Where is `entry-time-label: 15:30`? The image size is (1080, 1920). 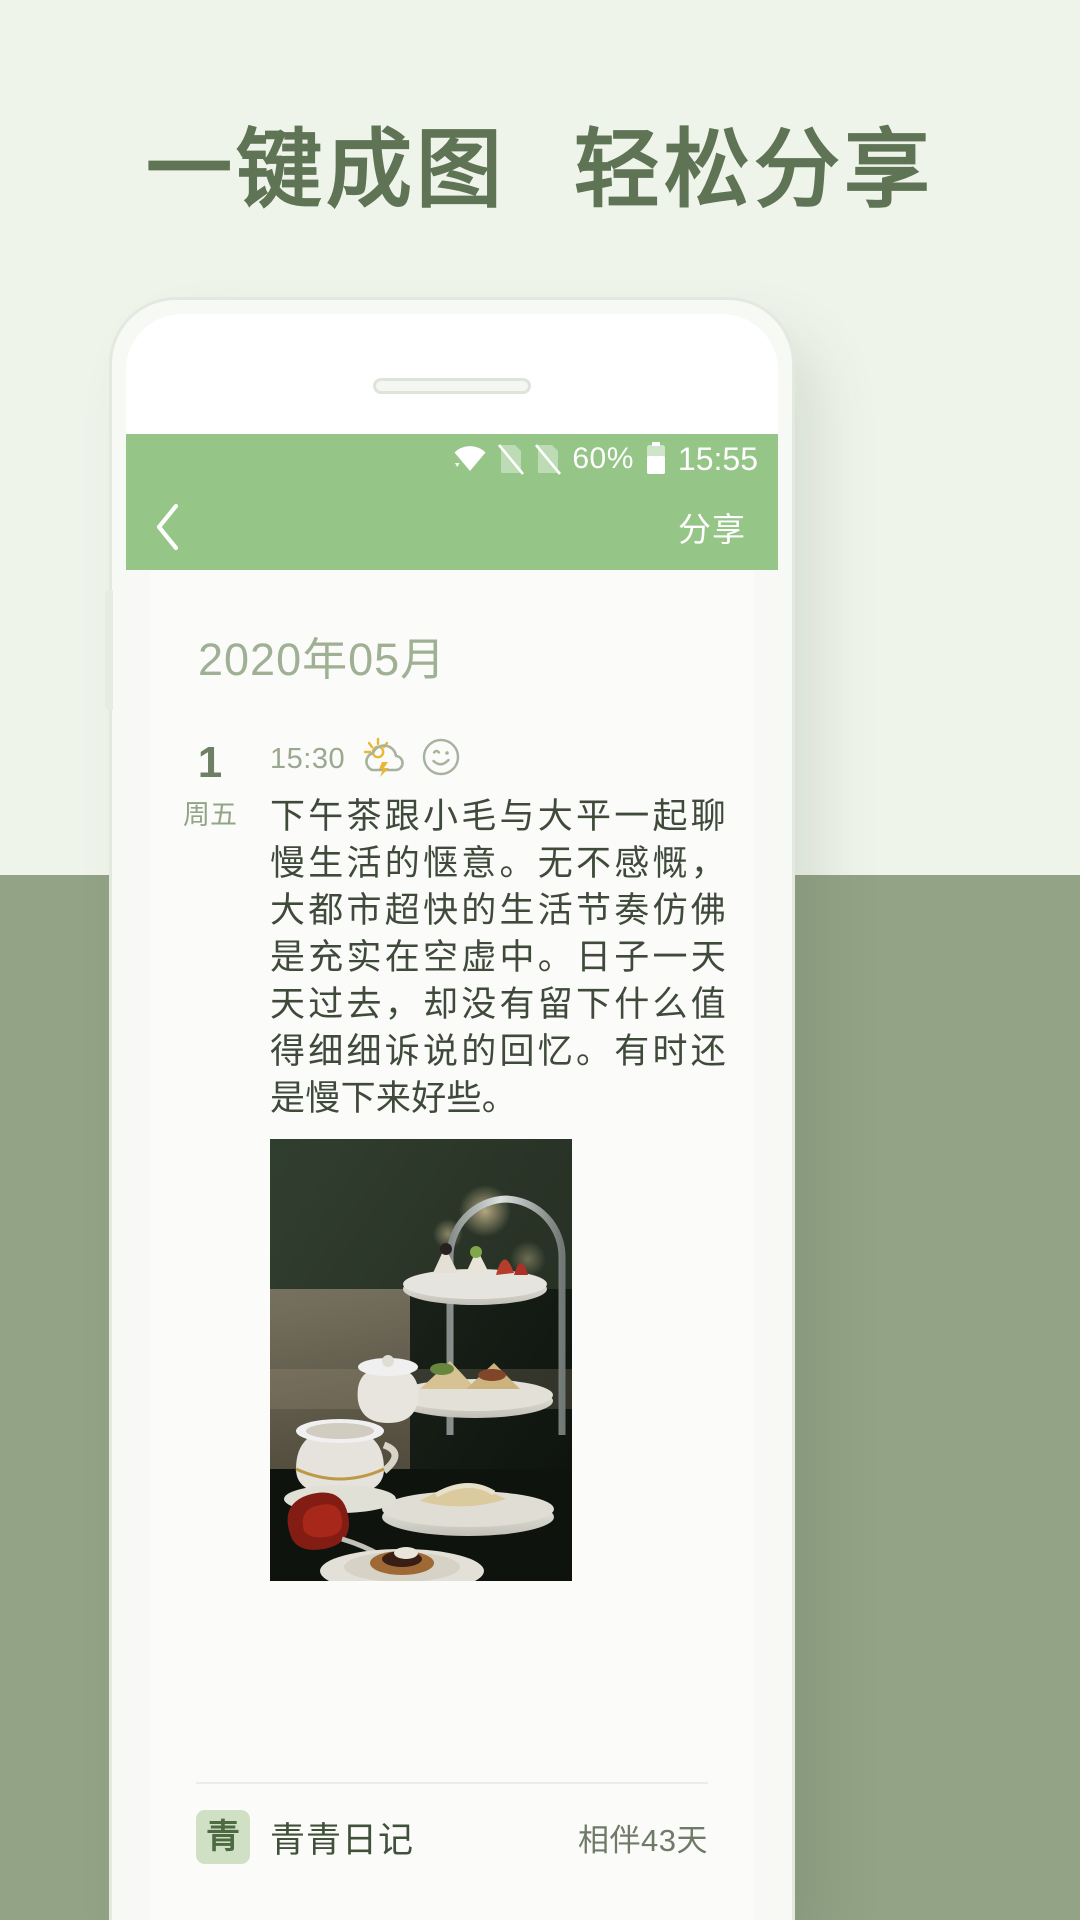
entry-time-label: 15:30 is located at coordinates (308, 758).